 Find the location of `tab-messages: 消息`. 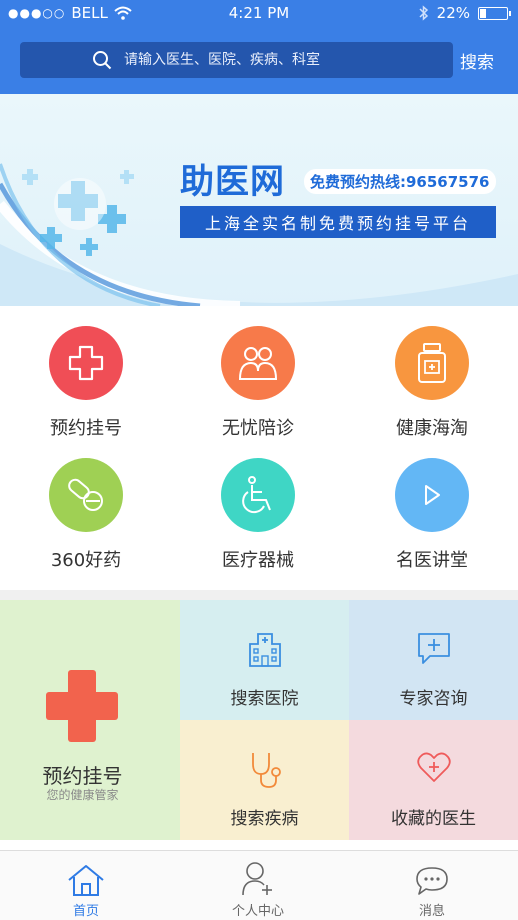

tab-messages: 消息 is located at coordinates (432, 885).